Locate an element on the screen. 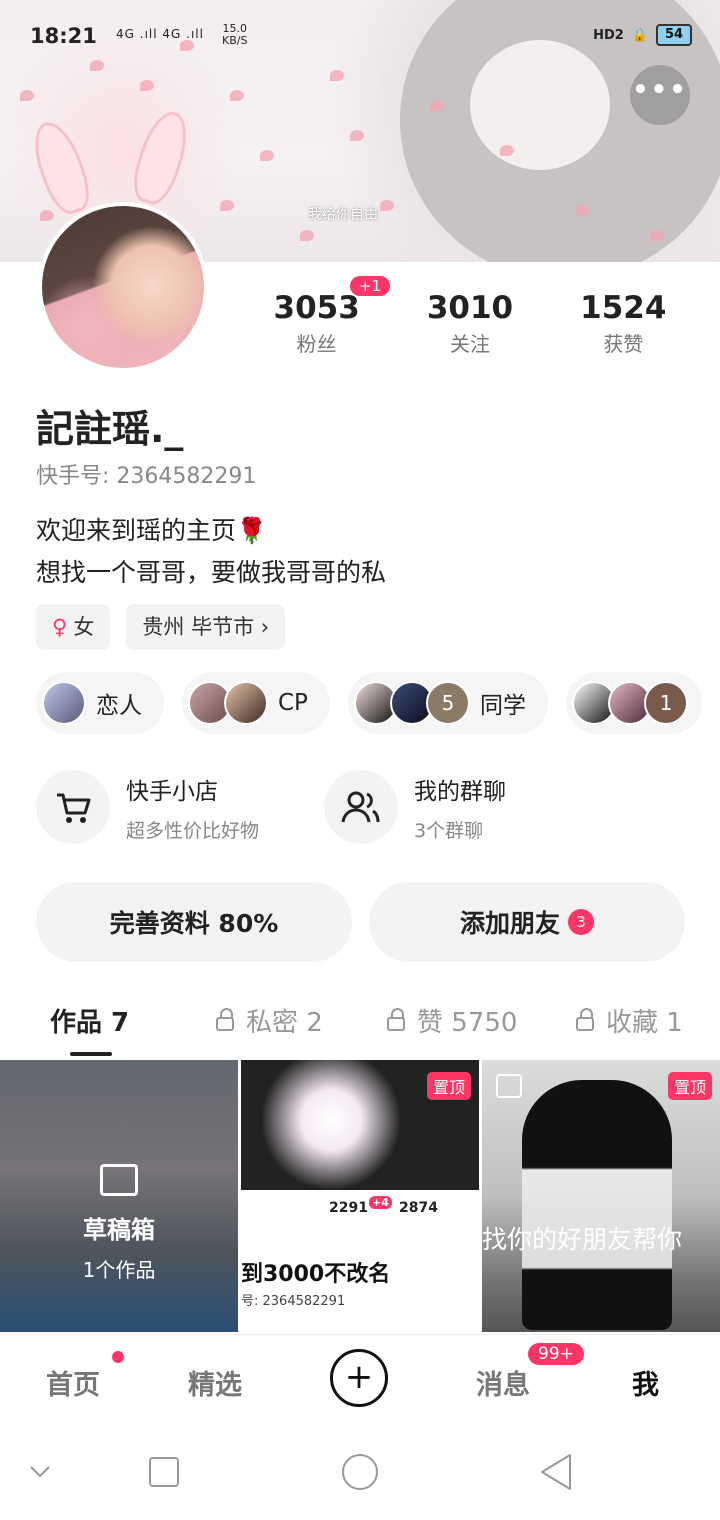 Image resolution: width=720 pixels, height=1520 pixels. followers-label: 粉丝 is located at coordinates (316, 344).